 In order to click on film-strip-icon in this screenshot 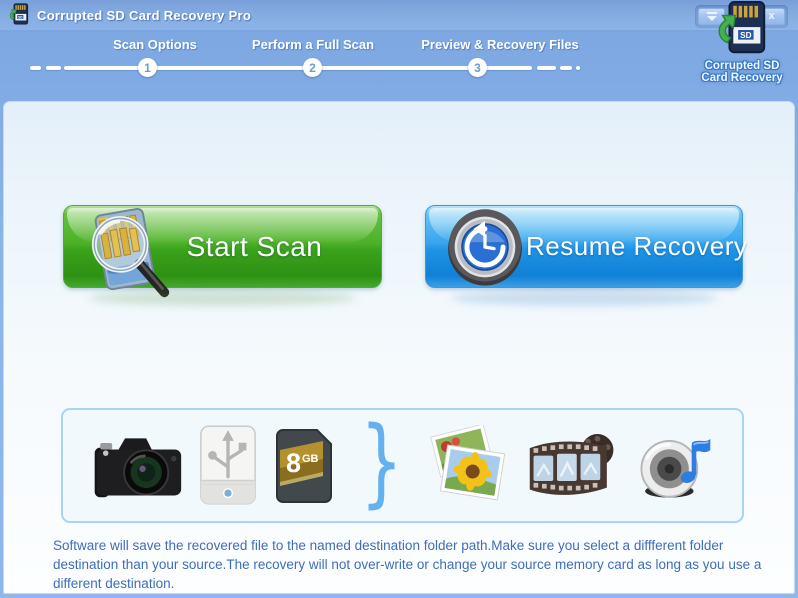, I will do `click(573, 466)`.